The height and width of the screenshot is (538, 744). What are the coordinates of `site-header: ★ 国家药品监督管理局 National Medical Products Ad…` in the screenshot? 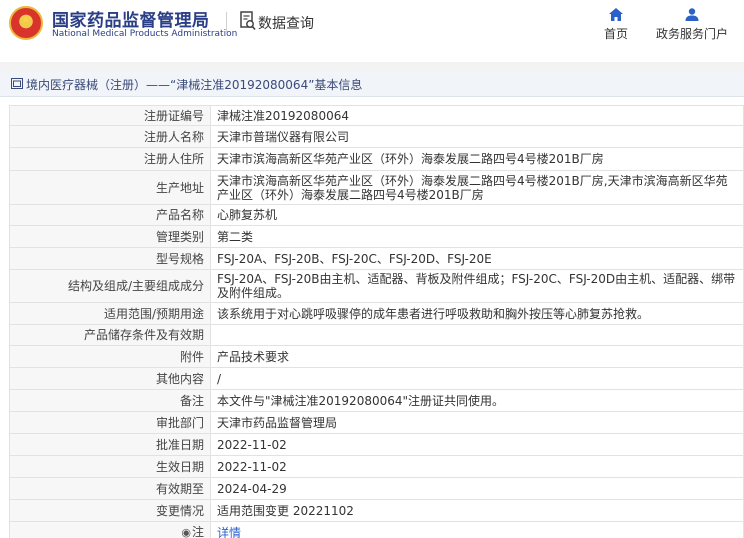 It's located at (372, 31).